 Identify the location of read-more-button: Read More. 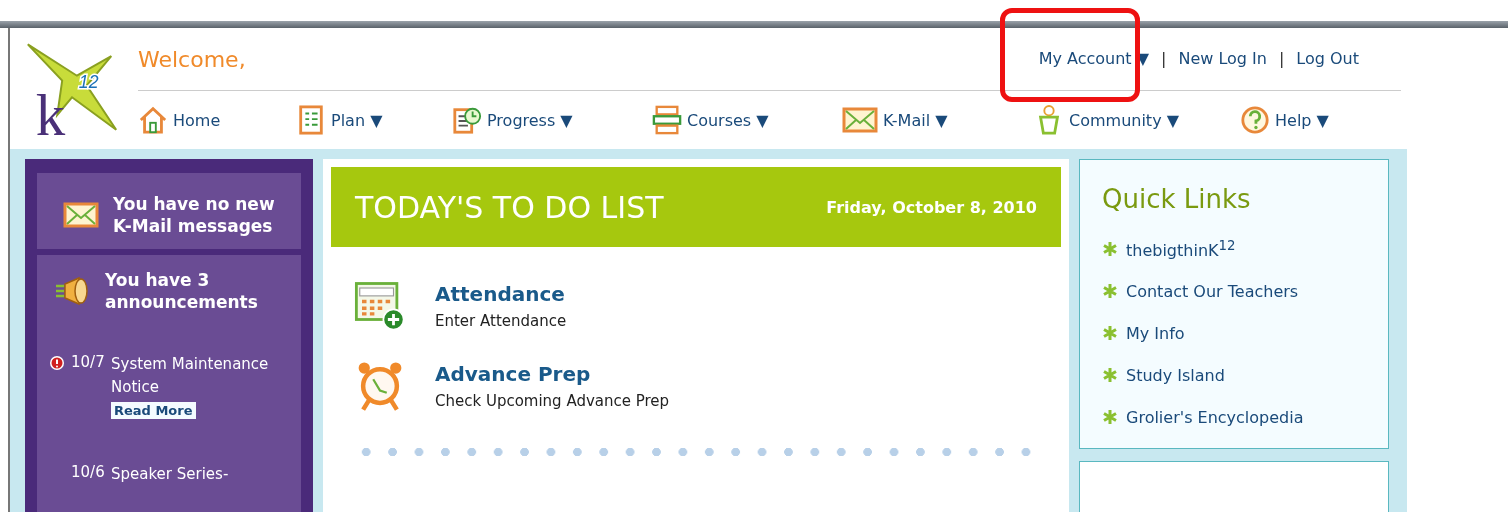
(153, 411).